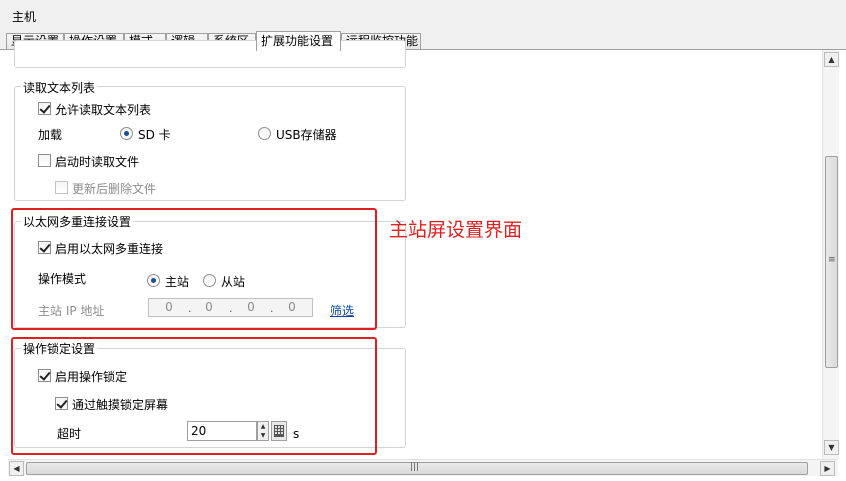 This screenshot has height=481, width=846. What do you see at coordinates (298, 41) in the screenshot?
I see `tab-extended-settings: 扩展功能设置` at bounding box center [298, 41].